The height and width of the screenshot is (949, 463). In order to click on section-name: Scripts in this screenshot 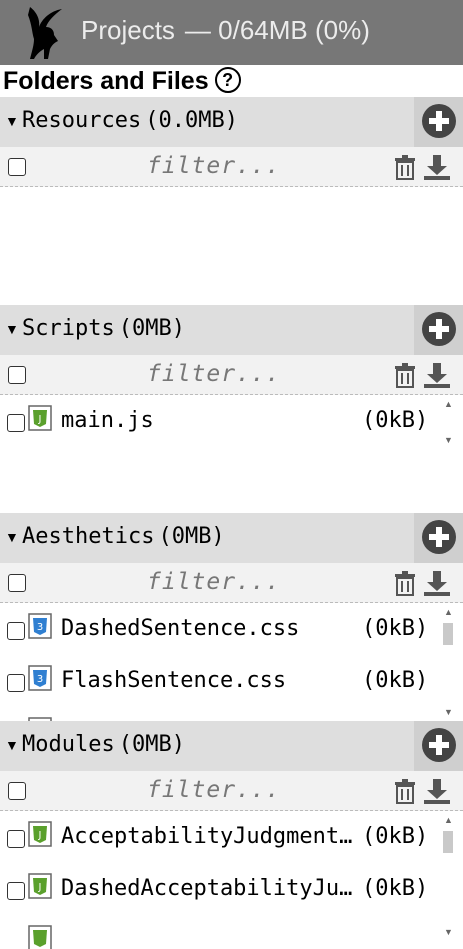, I will do `click(68, 328)`.